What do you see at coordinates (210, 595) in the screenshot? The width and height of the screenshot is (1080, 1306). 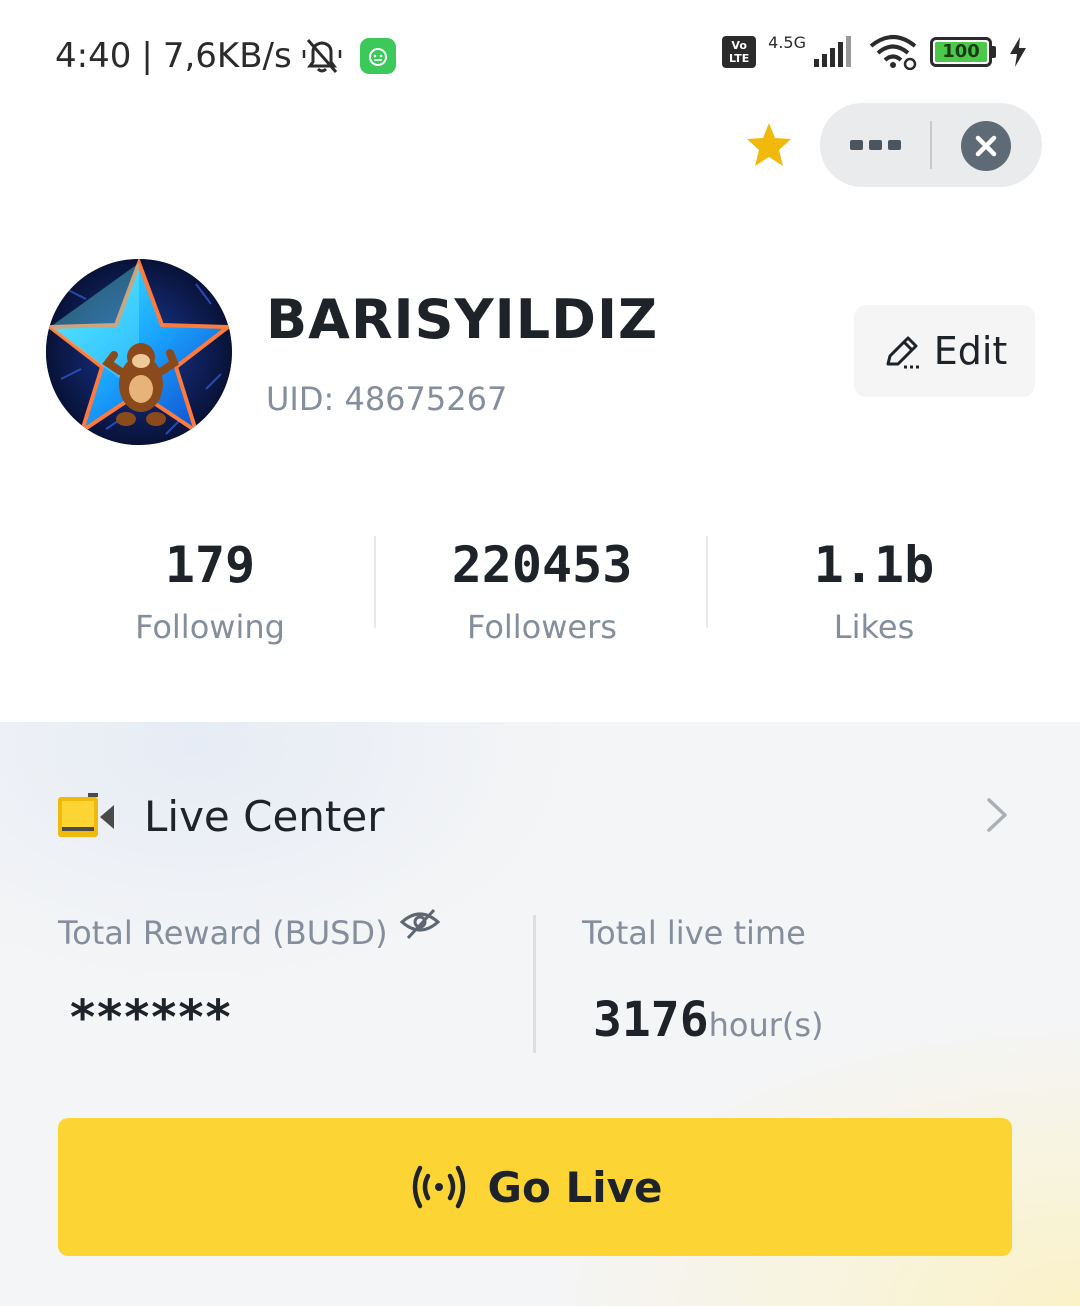 I see `stat-following: 179 Following` at bounding box center [210, 595].